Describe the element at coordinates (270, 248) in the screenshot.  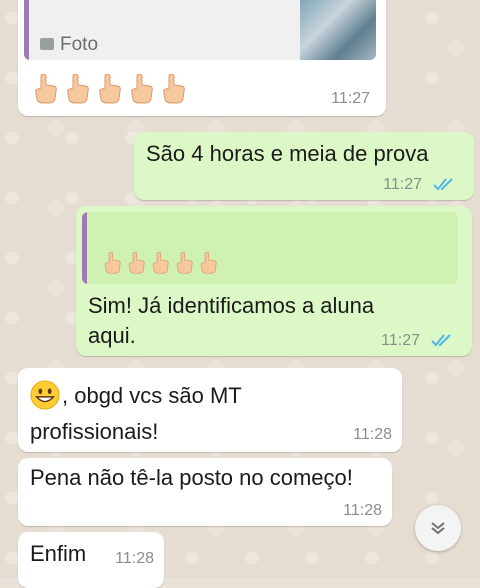
I see `quoted-message-preview` at that location.